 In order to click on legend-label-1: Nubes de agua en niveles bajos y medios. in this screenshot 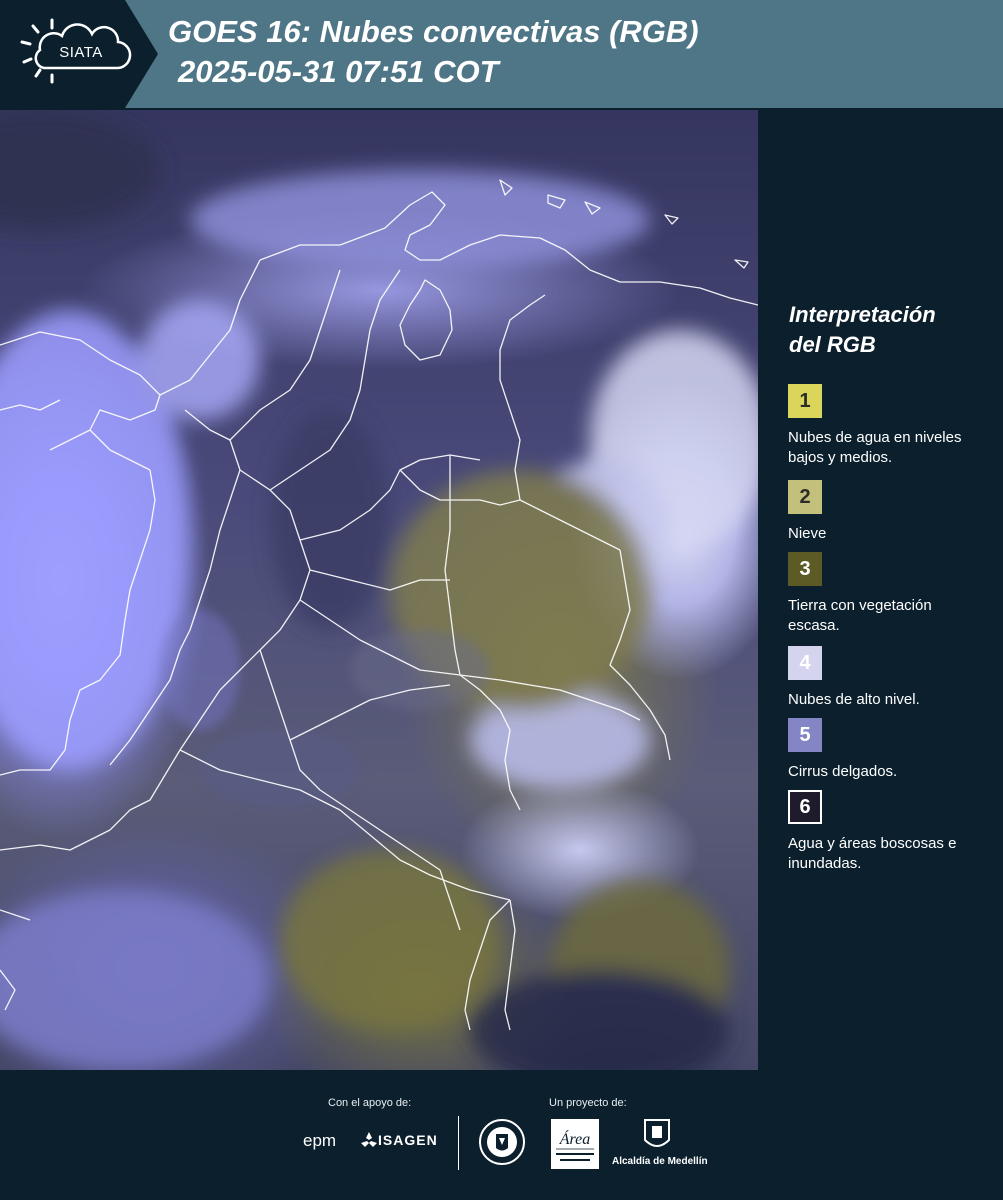, I will do `click(875, 447)`.